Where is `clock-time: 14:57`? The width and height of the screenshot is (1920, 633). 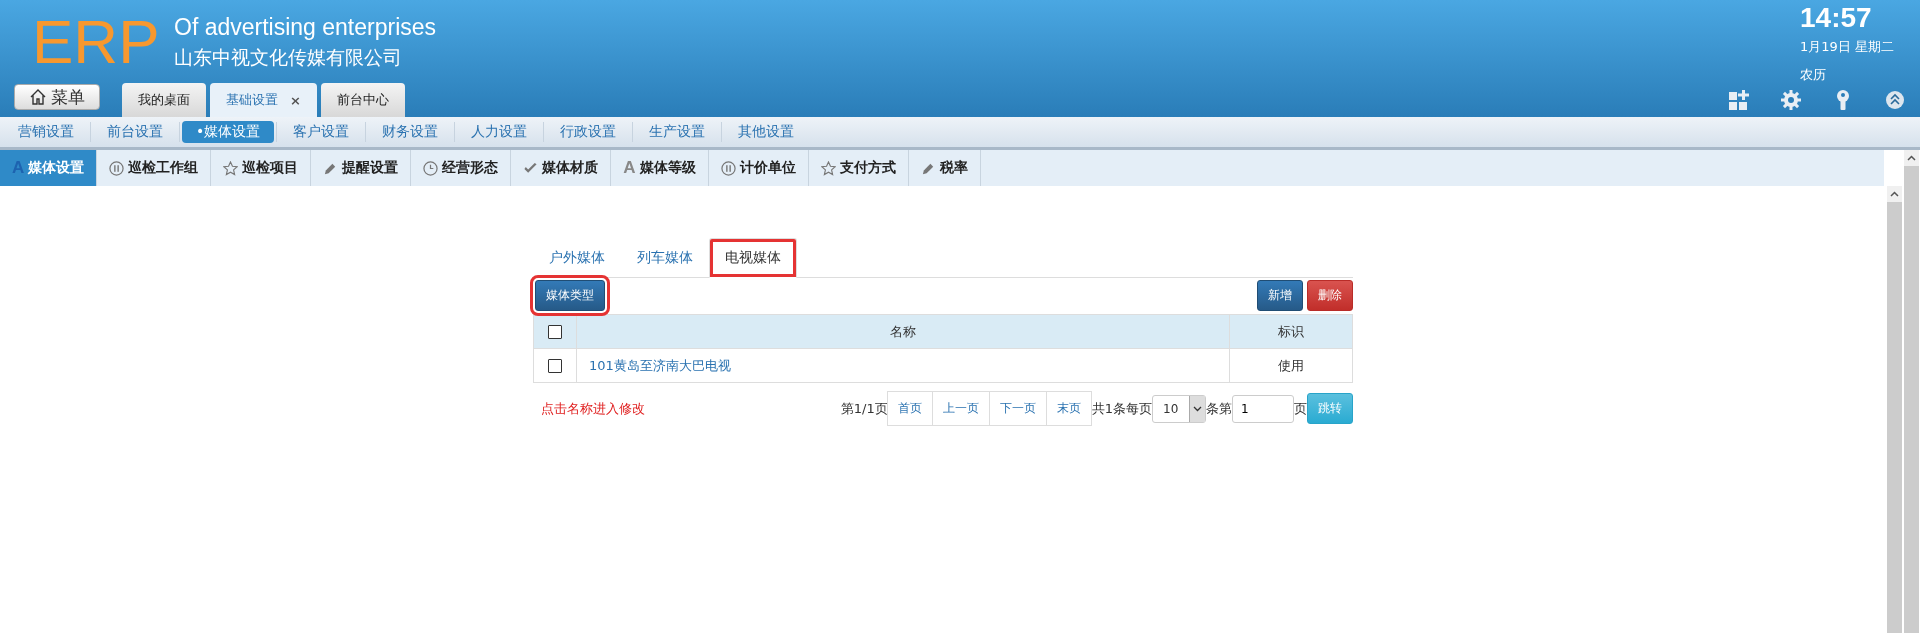 clock-time: 14:57 is located at coordinates (1836, 18).